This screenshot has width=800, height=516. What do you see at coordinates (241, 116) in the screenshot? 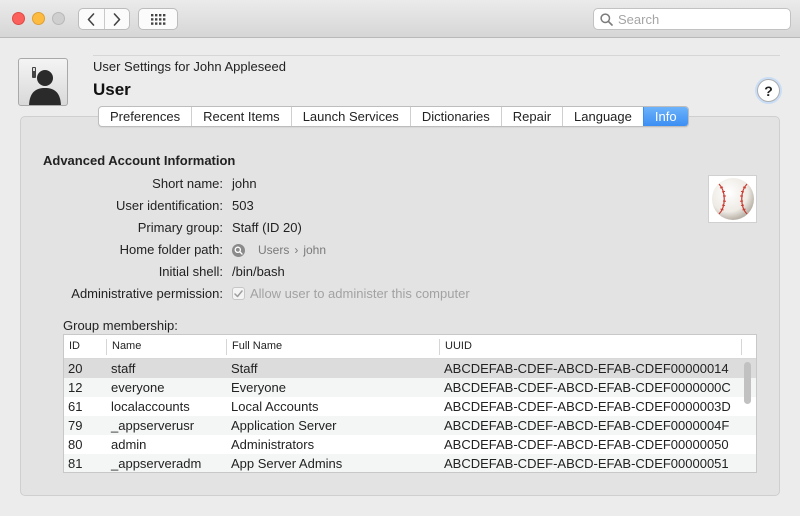
I see `tab-recent-items: Recent Items` at bounding box center [241, 116].